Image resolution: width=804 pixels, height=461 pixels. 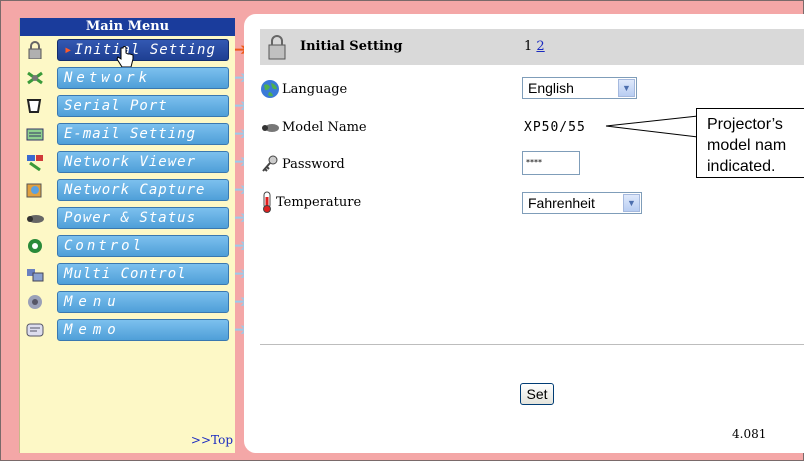 What do you see at coordinates (315, 89) in the screenshot?
I see `language-label: Language` at bounding box center [315, 89].